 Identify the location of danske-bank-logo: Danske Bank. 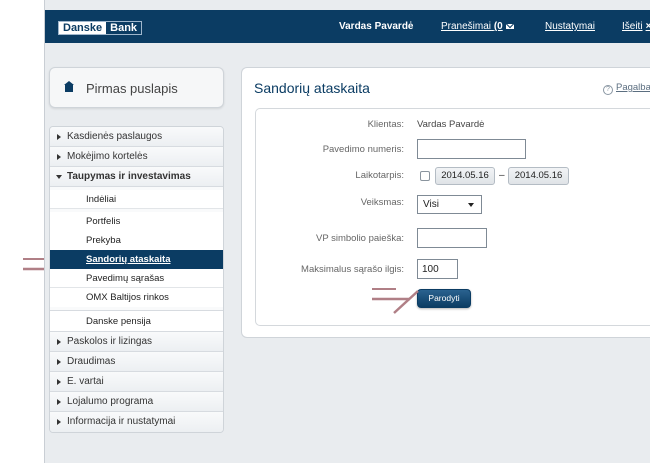
(100, 28).